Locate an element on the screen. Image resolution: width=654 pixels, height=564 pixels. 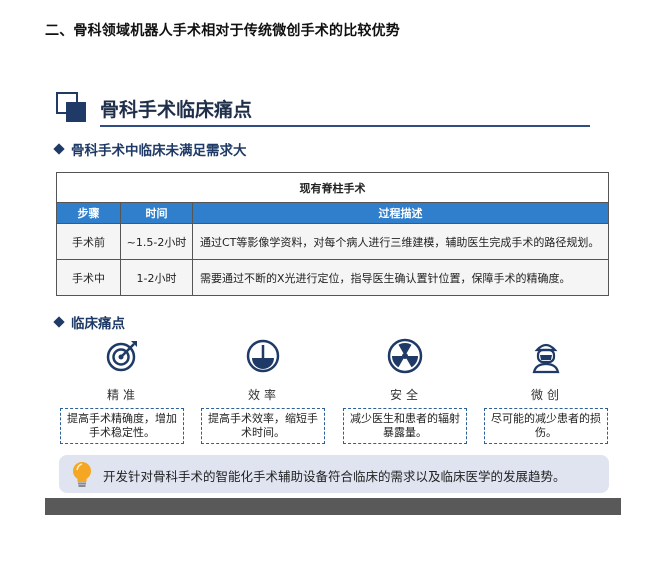
pain-point-description: 提高手术效率，缩短手术时间。 is located at coordinates (263, 426).